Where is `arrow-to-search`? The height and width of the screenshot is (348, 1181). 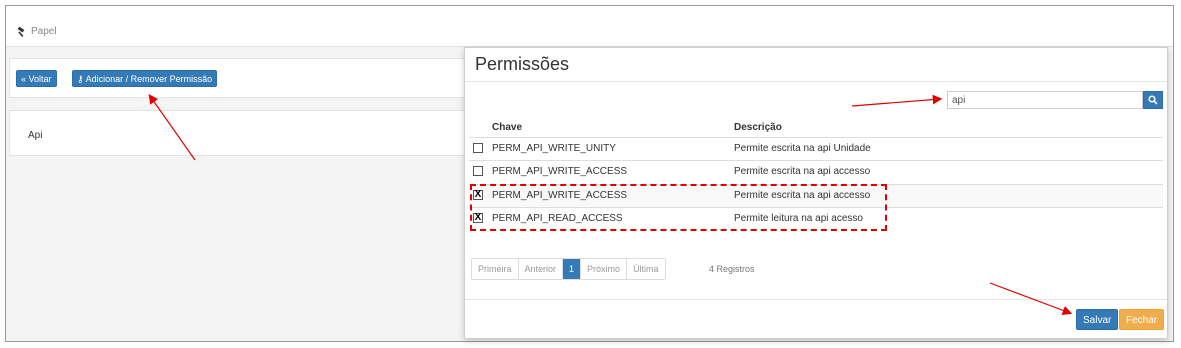 arrow-to-search is located at coordinates (897, 100).